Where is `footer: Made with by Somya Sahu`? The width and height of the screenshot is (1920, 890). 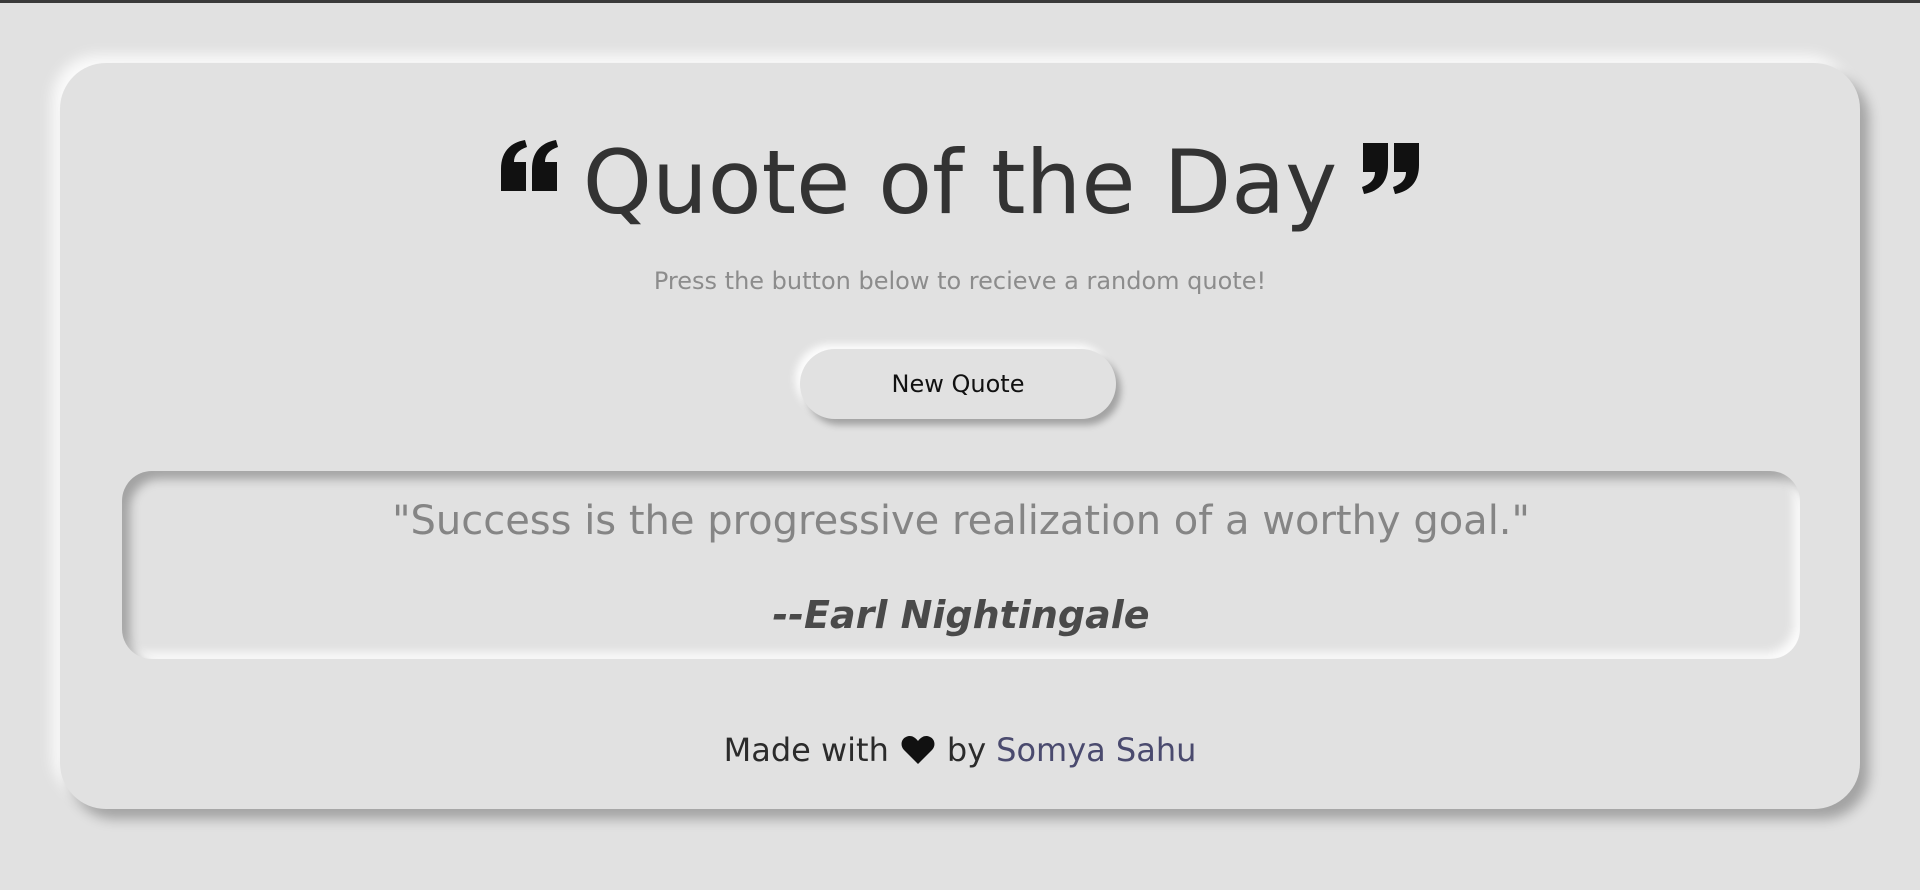 footer: Made with by Somya Sahu is located at coordinates (960, 750).